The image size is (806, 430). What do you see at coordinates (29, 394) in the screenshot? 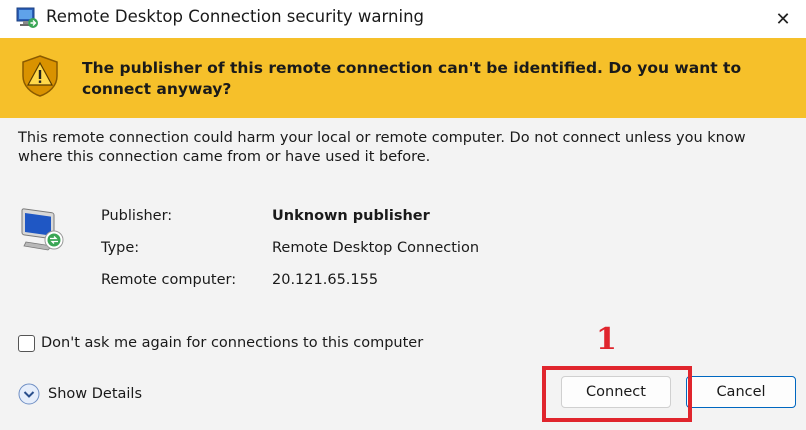
I see `chevron-down-circle-icon` at bounding box center [29, 394].